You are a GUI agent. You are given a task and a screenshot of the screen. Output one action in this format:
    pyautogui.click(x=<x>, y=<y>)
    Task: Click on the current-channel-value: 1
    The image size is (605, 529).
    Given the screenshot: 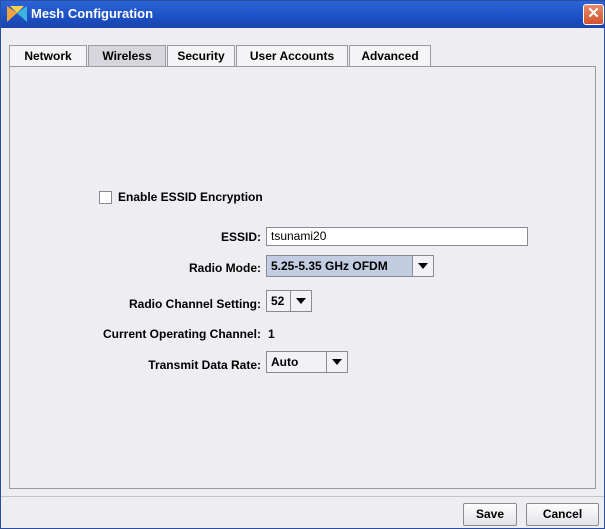 What is the action you would take?
    pyautogui.click(x=271, y=334)
    